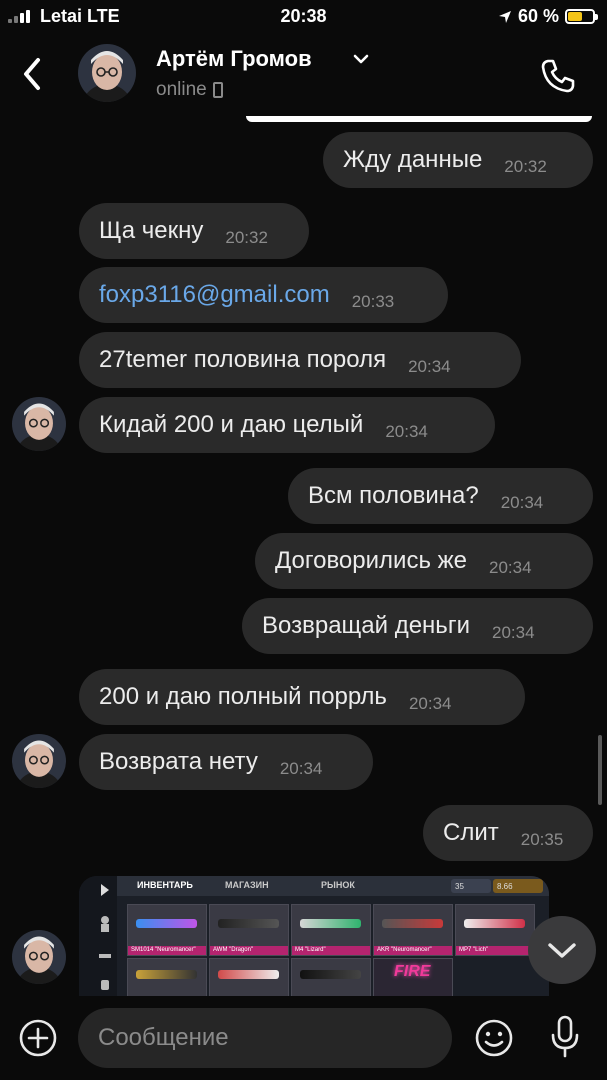 The width and height of the screenshot is (607, 1080). Describe the element at coordinates (167, 930) in the screenshot. I see `inventory-item: SM1014 "Neuromancer"` at that location.